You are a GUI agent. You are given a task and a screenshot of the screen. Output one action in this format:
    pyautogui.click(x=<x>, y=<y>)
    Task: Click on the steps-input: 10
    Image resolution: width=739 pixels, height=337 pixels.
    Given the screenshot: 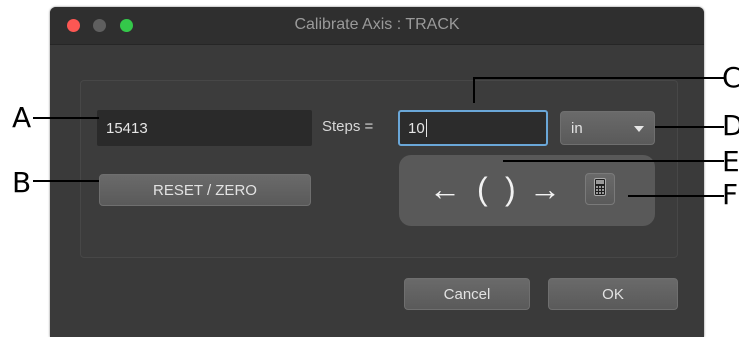 What is the action you would take?
    pyautogui.click(x=473, y=128)
    